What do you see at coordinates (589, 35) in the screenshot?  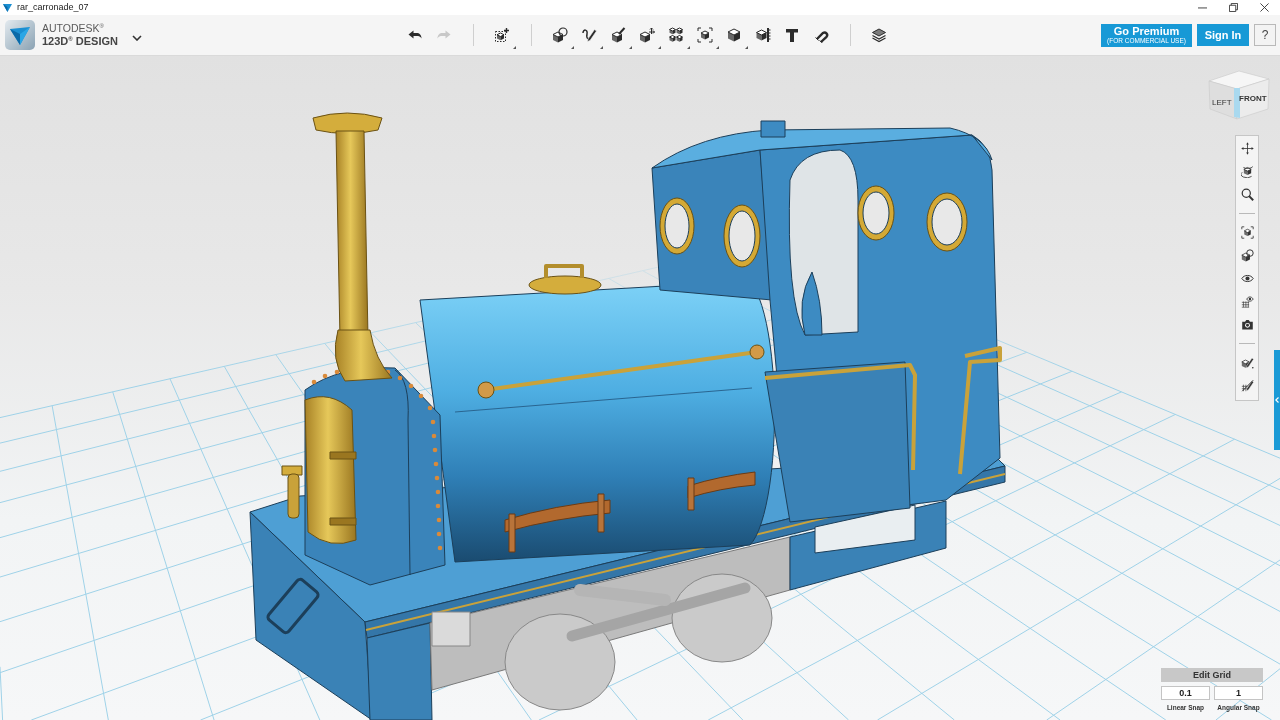 I see `pencil-curve-icon` at bounding box center [589, 35].